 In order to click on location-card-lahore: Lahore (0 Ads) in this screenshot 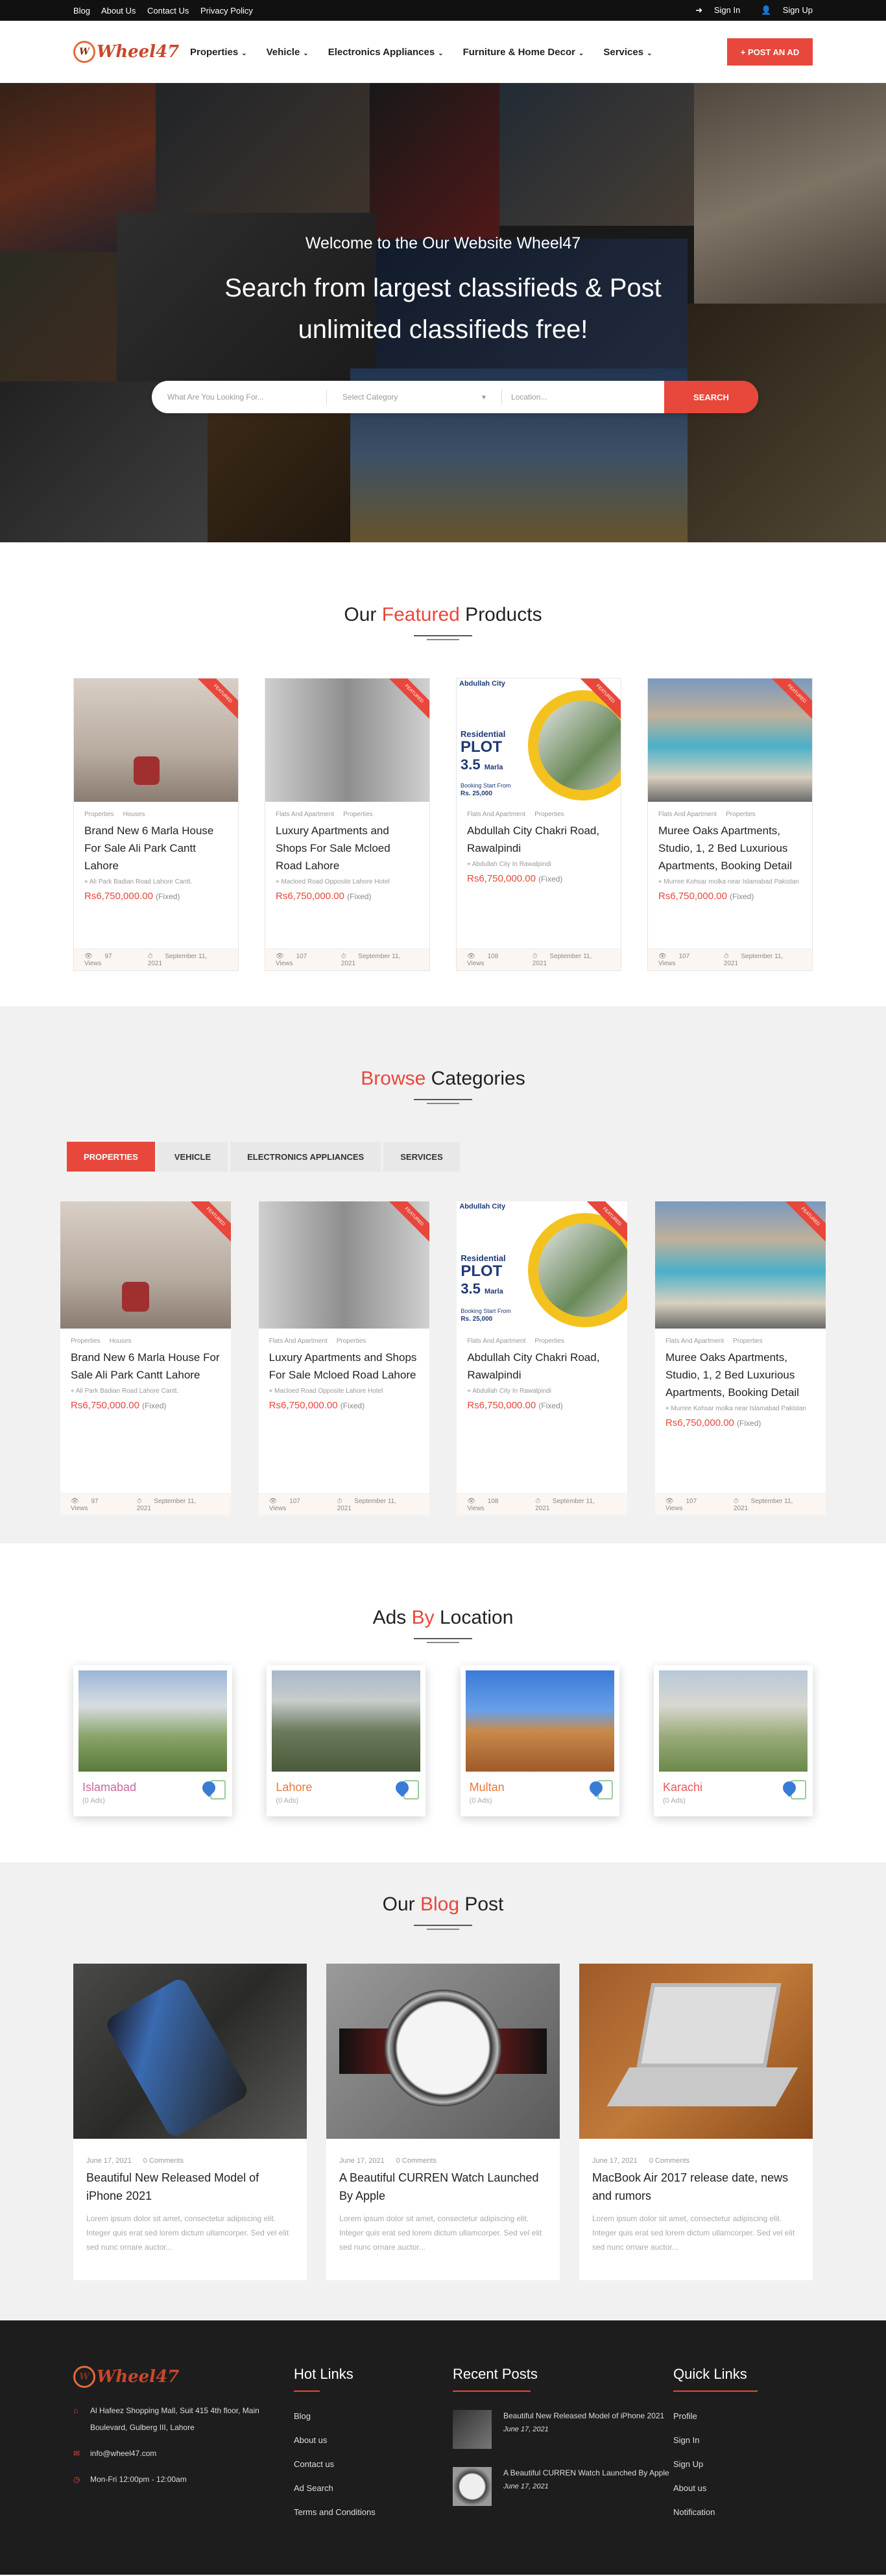, I will do `click(346, 1740)`.